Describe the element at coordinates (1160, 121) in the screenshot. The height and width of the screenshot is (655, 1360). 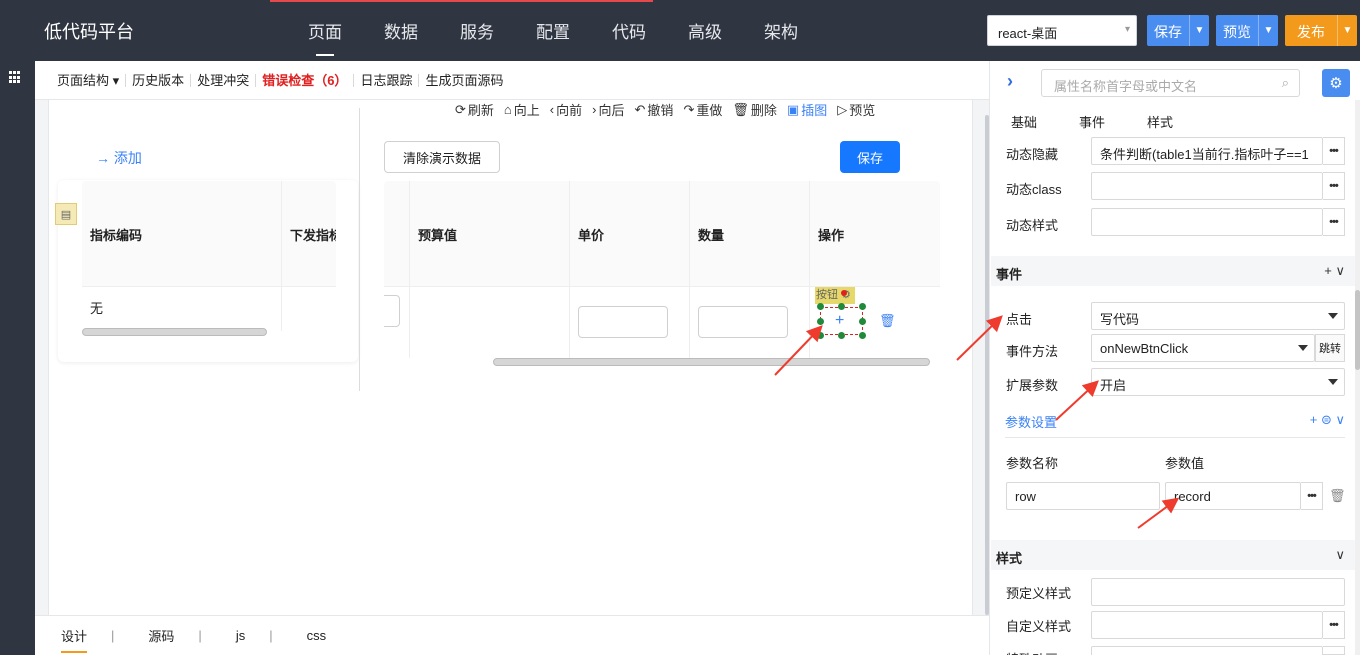
I see `tab-style: 样式` at that location.